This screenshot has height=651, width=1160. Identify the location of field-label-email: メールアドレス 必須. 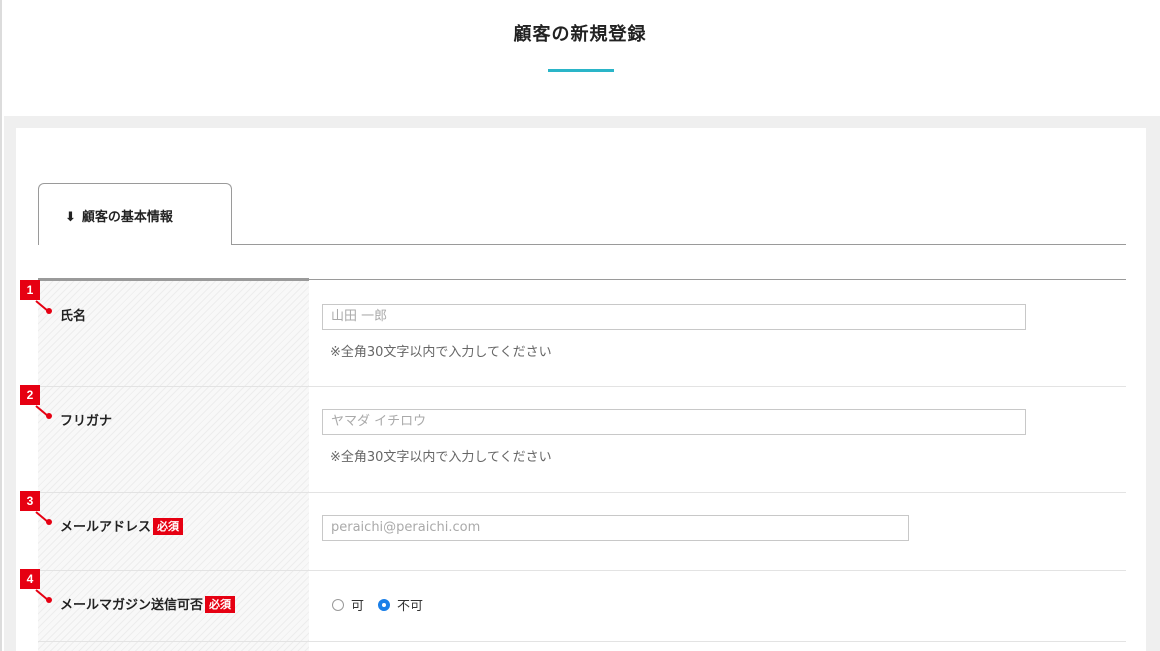
(122, 525).